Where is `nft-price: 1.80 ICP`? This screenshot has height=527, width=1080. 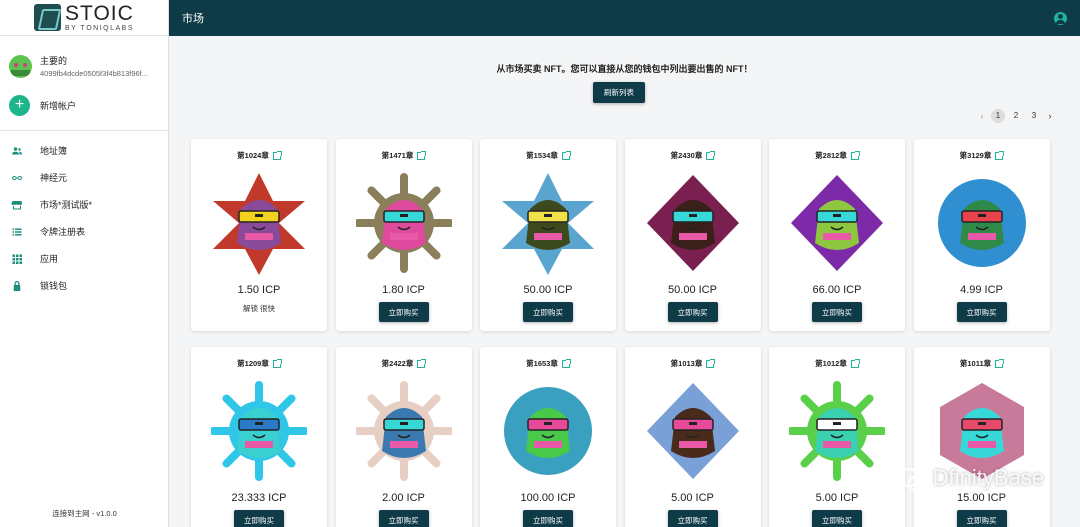 nft-price: 1.80 ICP is located at coordinates (403, 290).